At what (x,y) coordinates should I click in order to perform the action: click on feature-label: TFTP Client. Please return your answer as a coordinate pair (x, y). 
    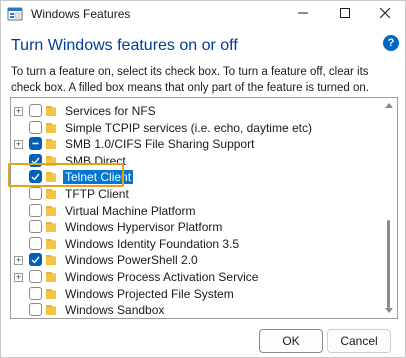
    Looking at the image, I should click on (97, 194).